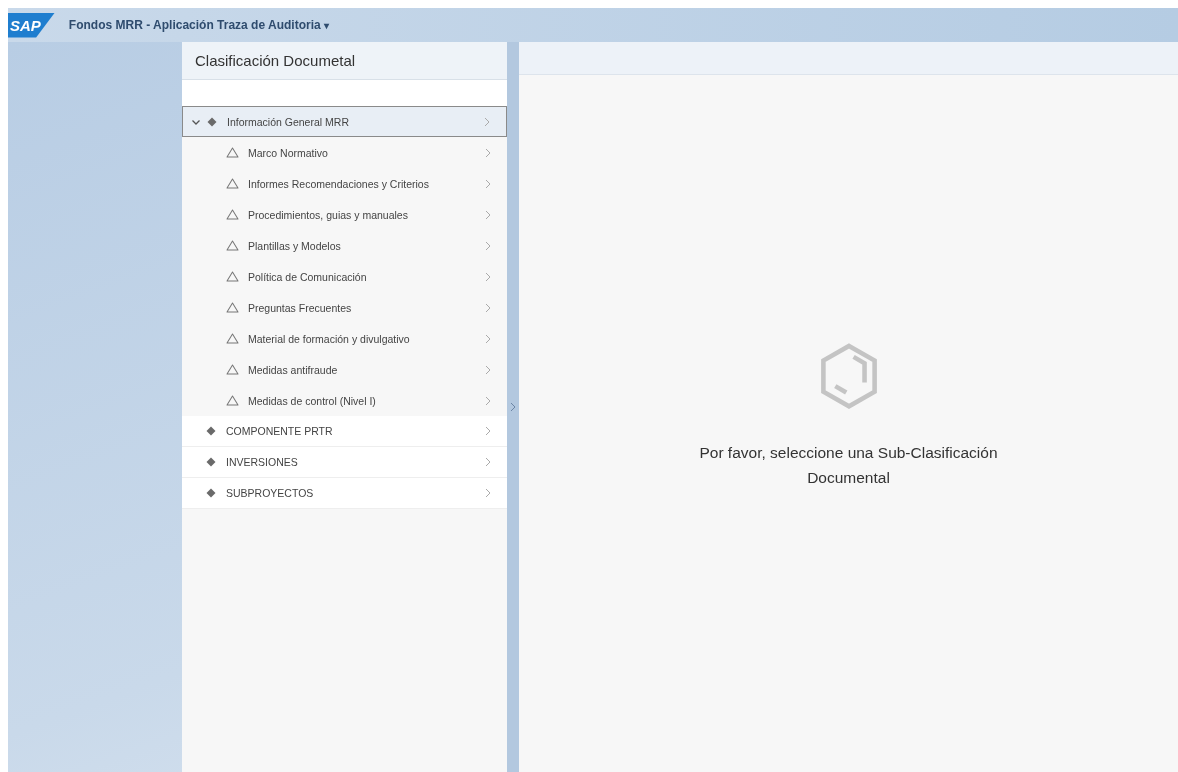 The image size is (1178, 772). I want to click on sap-logo: SAP, so click(31, 25).